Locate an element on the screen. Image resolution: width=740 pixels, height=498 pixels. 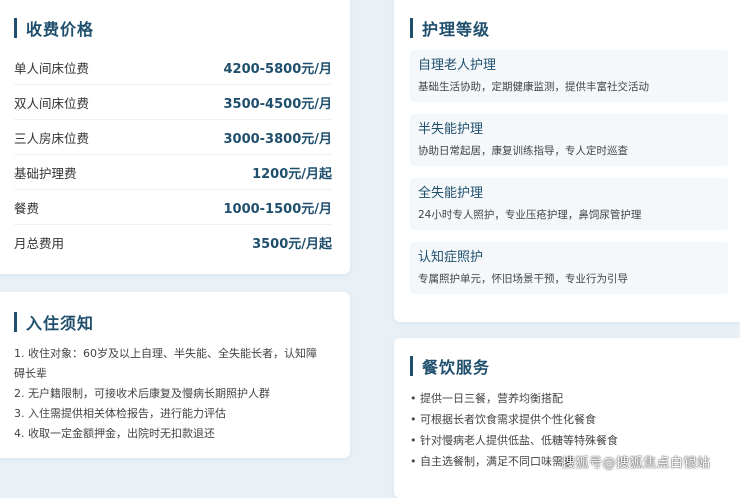
price-row: 三人房床位费 3000-3800元/月 is located at coordinates (173, 137).